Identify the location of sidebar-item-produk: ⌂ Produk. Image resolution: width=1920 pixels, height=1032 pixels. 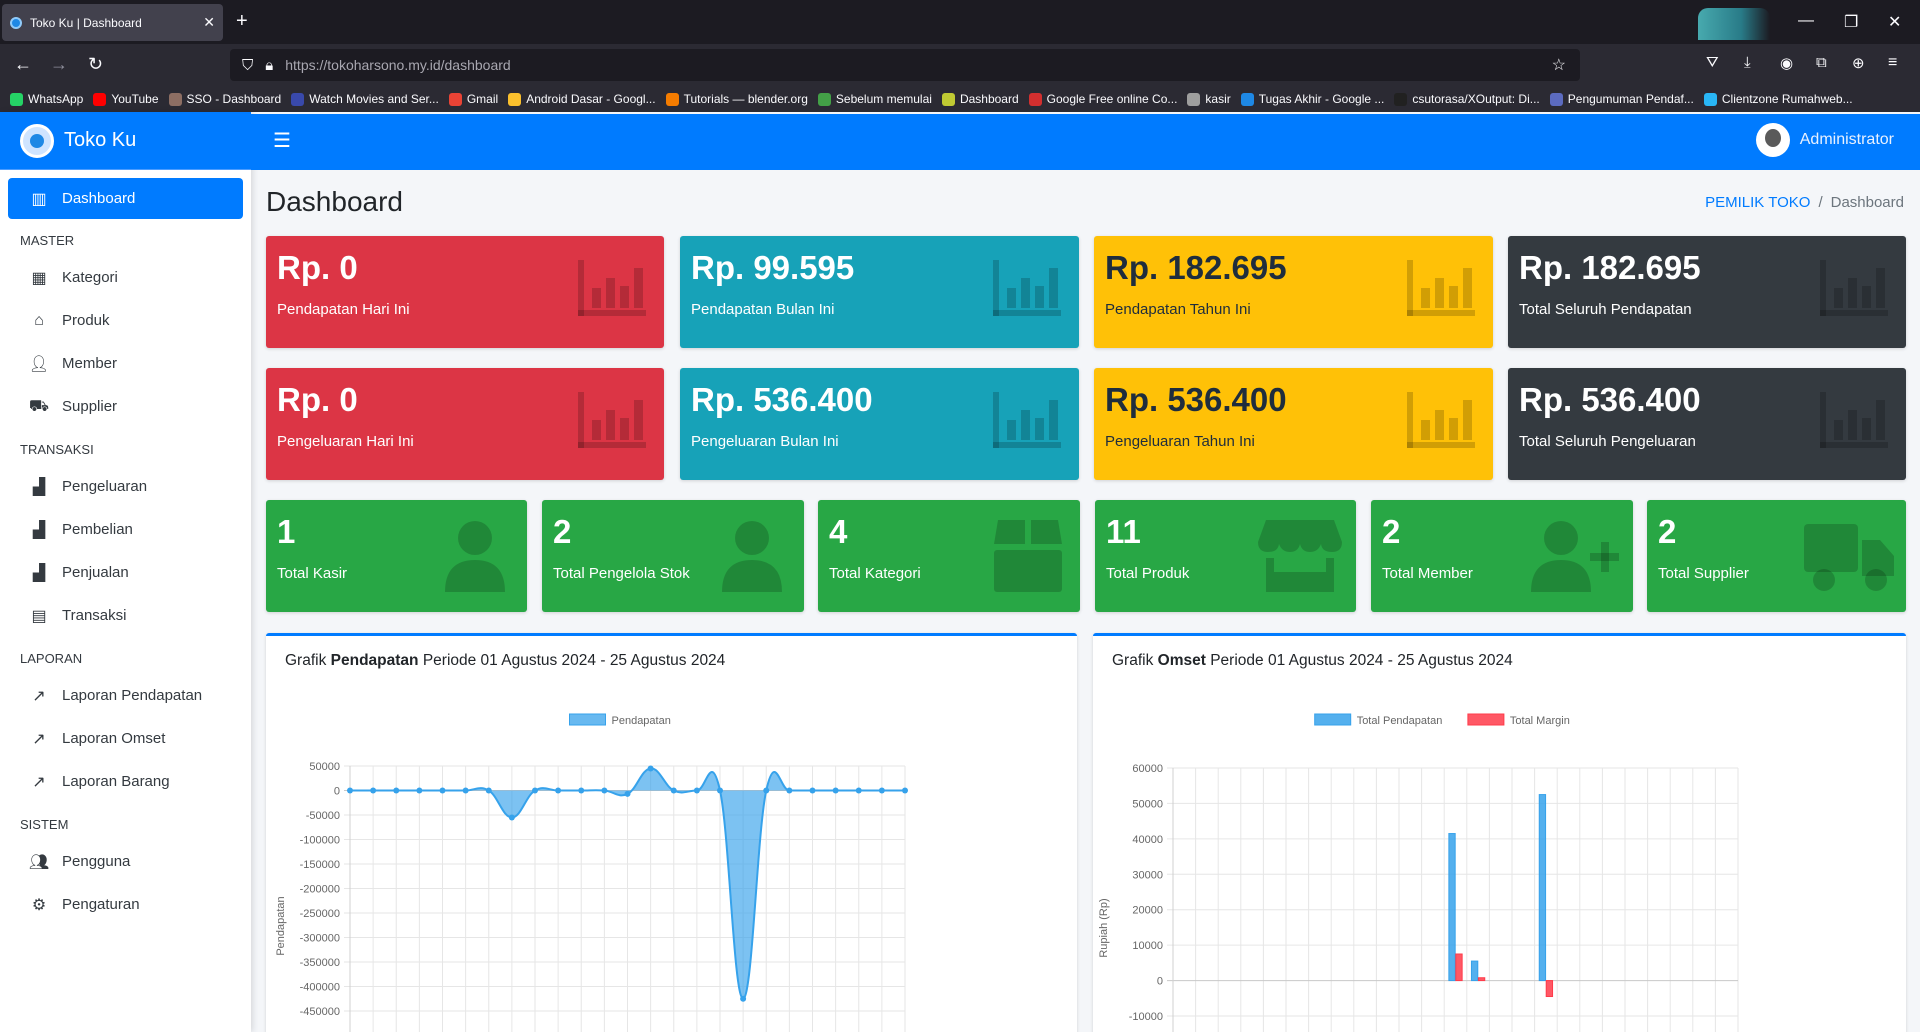
(125, 320).